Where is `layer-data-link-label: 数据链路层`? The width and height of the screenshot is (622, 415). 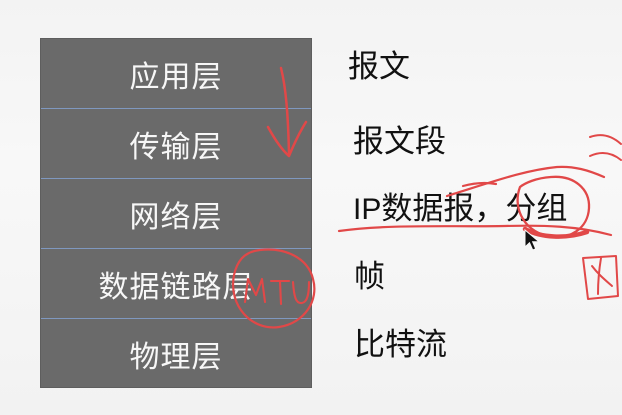
layer-data-link-label: 数据链路层 is located at coordinates (176, 287).